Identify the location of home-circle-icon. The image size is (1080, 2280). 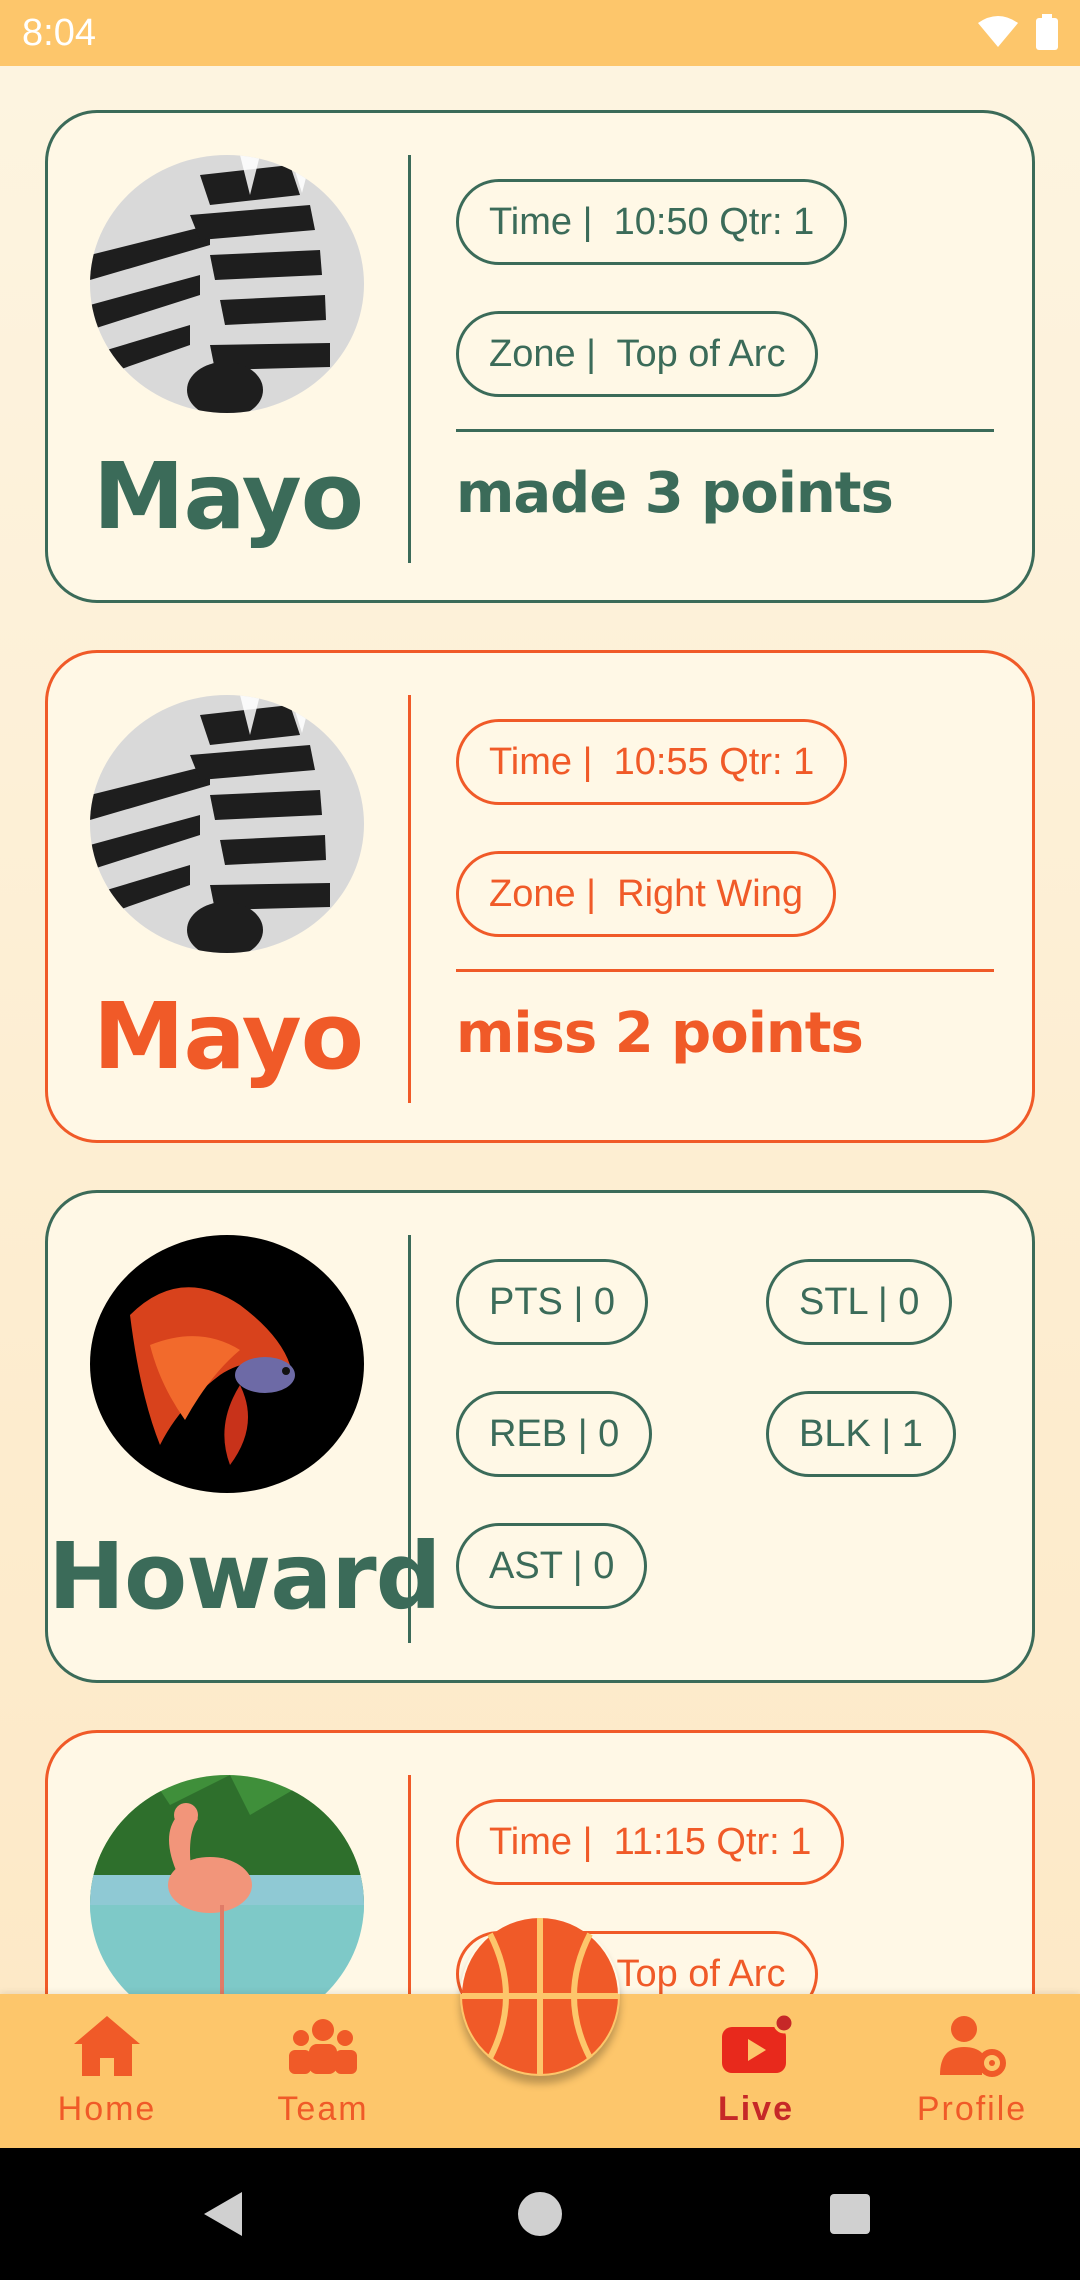
(540, 2214).